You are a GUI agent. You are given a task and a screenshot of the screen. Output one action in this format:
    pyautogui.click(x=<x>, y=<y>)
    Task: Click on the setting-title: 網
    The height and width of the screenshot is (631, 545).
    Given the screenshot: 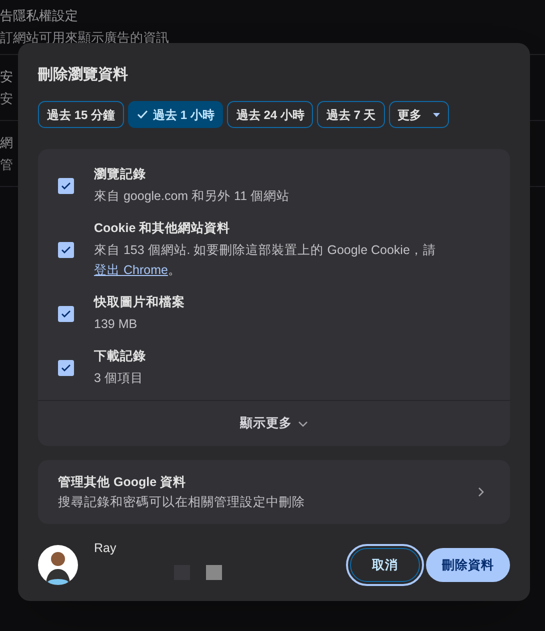 What is the action you would take?
    pyautogui.click(x=6, y=143)
    